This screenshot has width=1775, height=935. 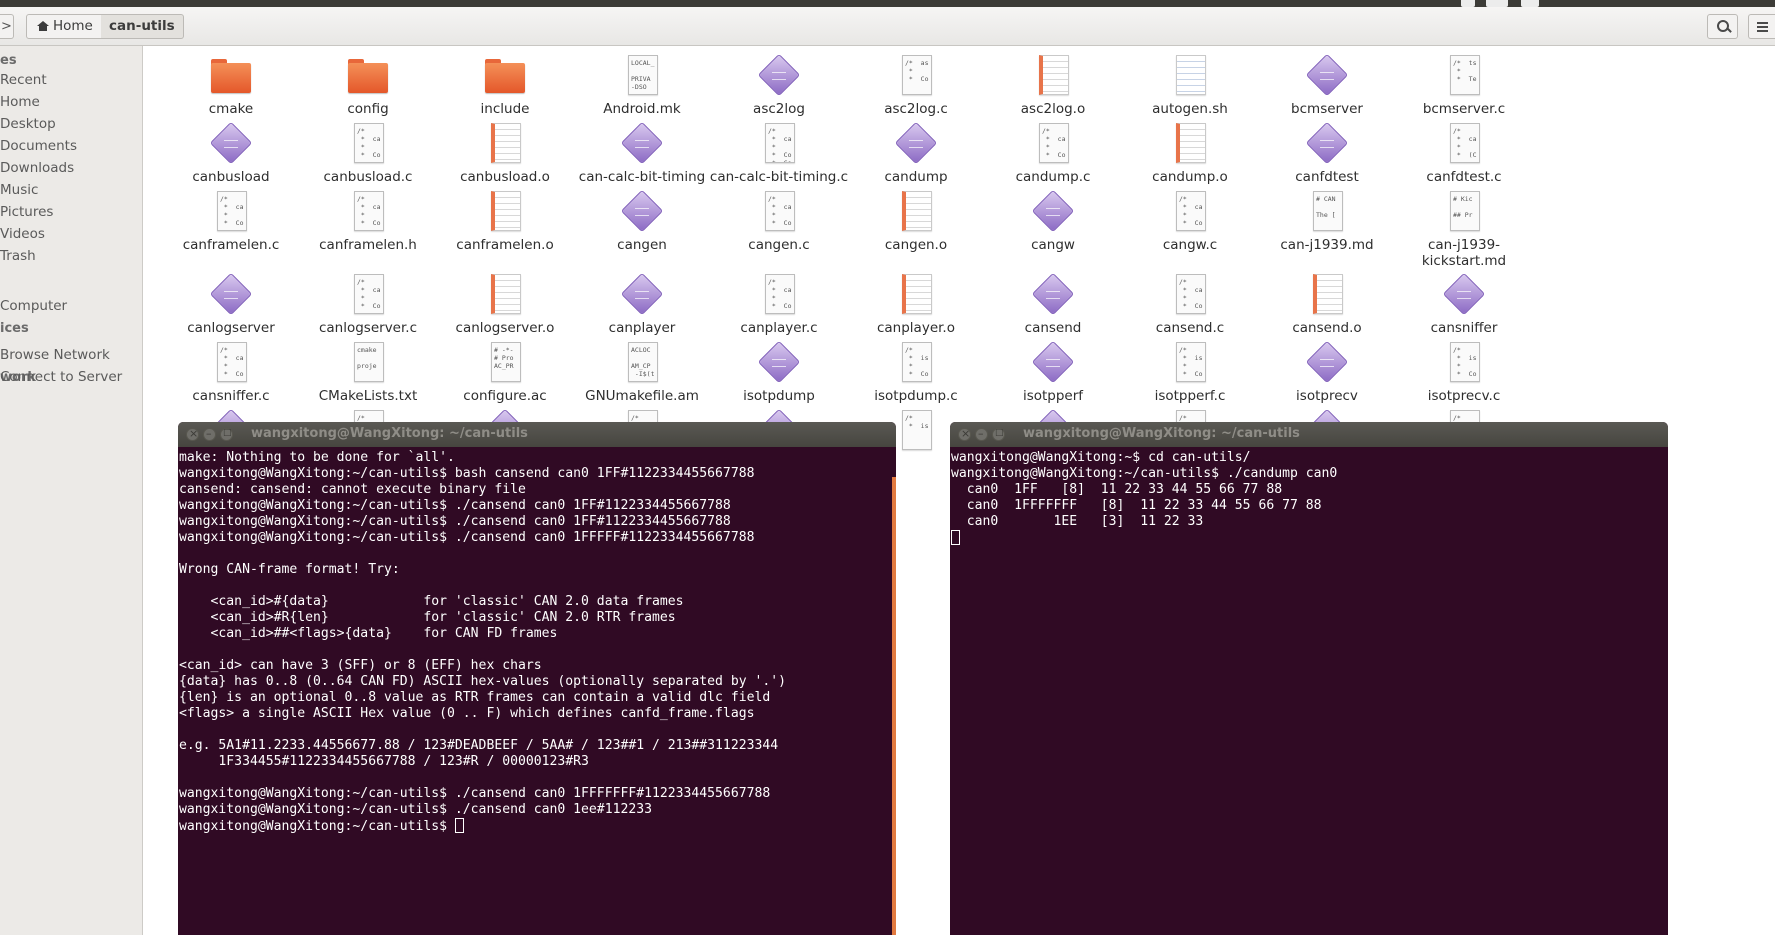 What do you see at coordinates (28, 124) in the screenshot?
I see `sidebar-item-desktop: Desktop` at bounding box center [28, 124].